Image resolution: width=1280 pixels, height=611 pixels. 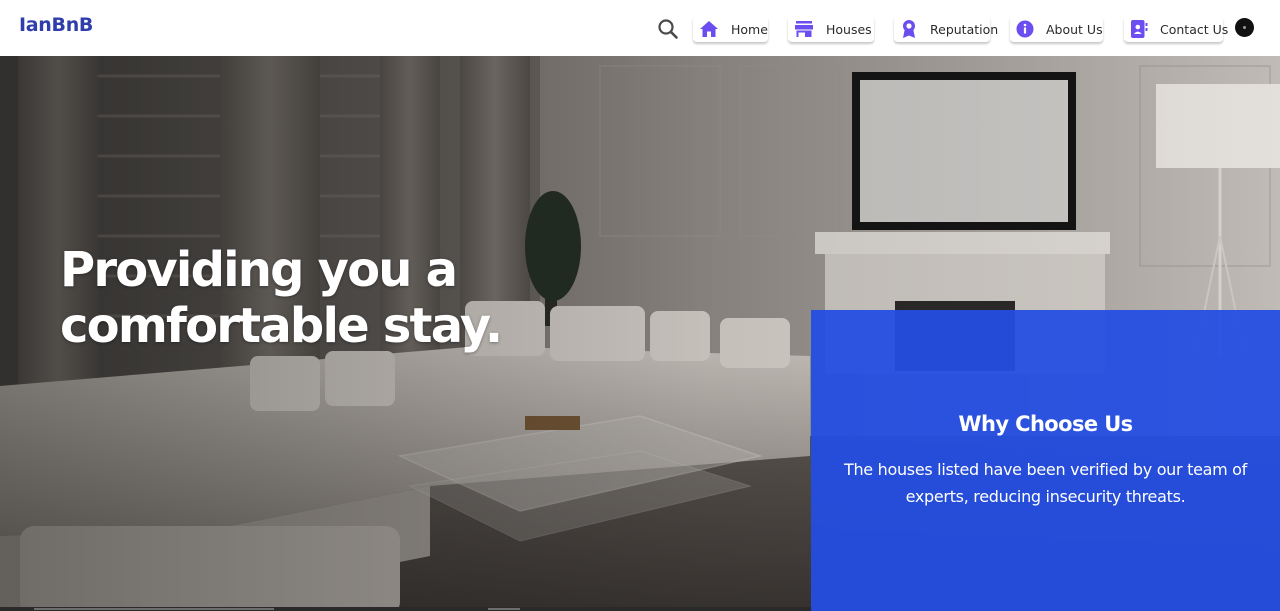 I want to click on hero-title: Providing you a comfortable stay., so click(x=340, y=298).